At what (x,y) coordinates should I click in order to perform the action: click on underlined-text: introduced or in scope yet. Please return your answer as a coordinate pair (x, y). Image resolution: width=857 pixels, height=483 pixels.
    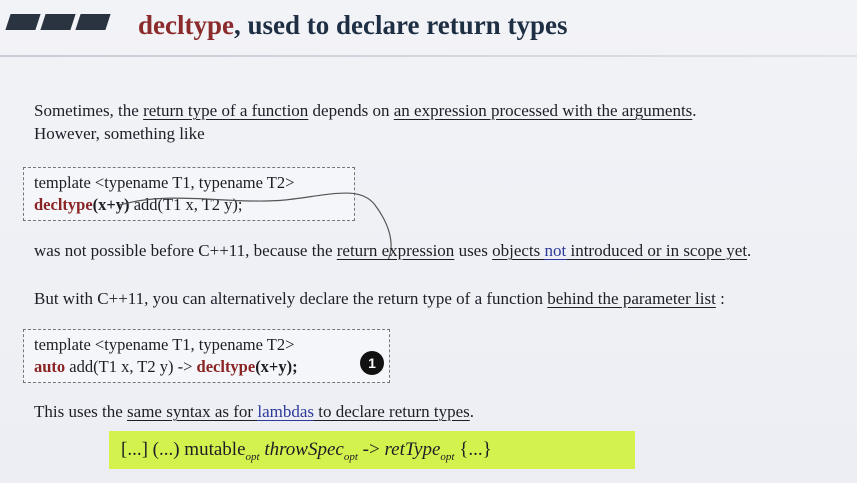
    Looking at the image, I should click on (657, 250).